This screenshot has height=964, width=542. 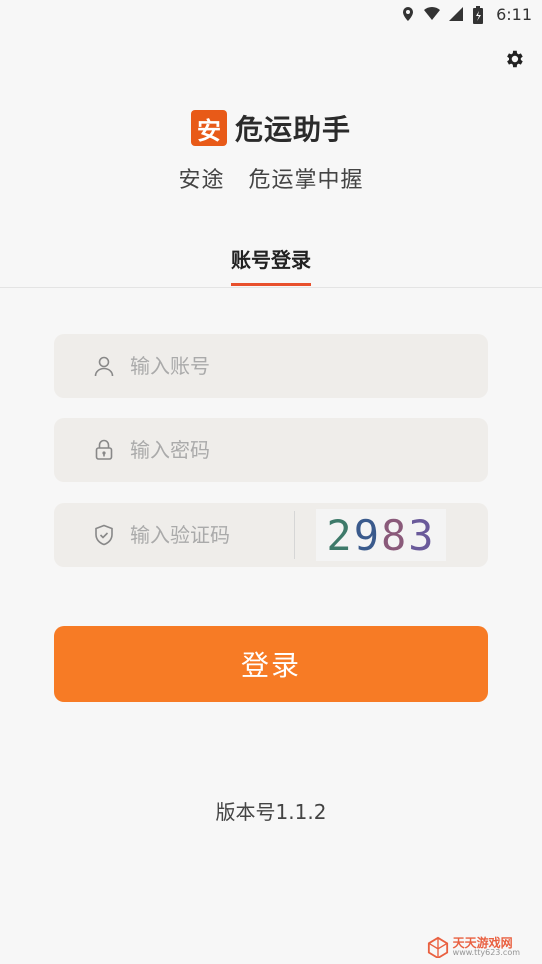 What do you see at coordinates (408, 14) in the screenshot?
I see `location-icon` at bounding box center [408, 14].